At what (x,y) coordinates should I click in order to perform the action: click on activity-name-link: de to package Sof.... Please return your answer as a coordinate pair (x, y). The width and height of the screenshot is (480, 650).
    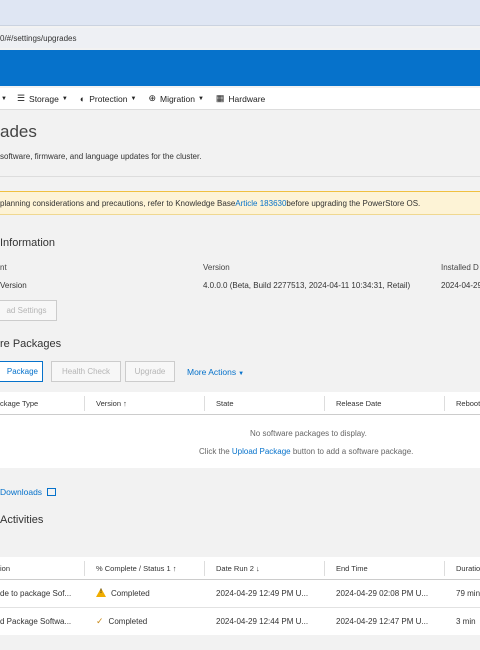
    Looking at the image, I should click on (40, 593).